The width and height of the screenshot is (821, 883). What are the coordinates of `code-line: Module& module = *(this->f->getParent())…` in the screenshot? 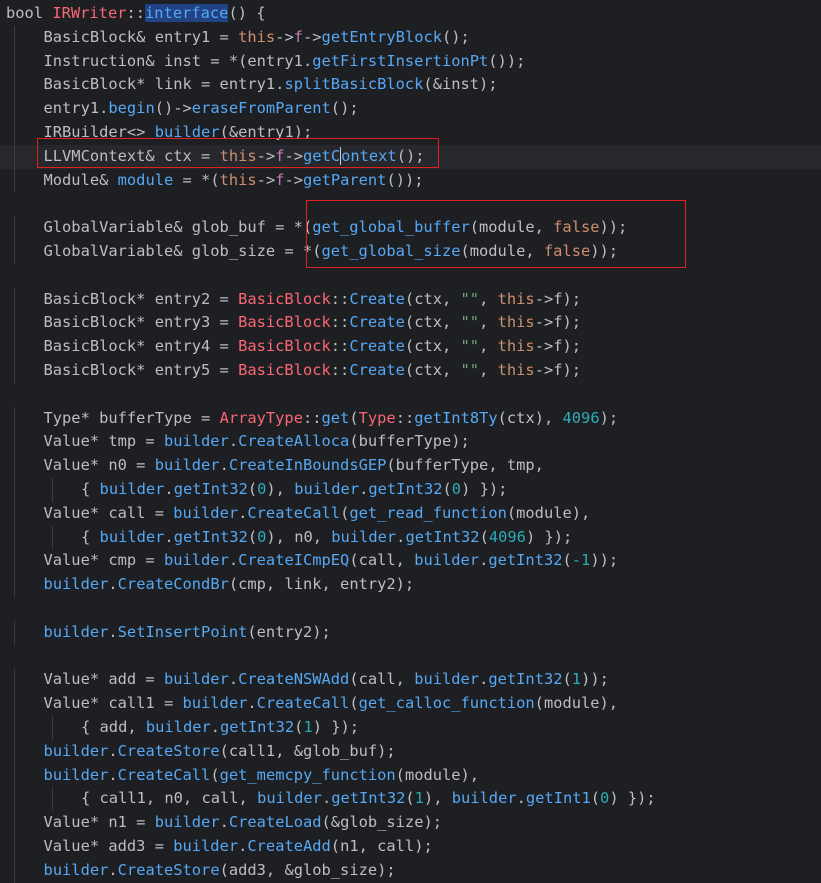 It's located at (410, 180).